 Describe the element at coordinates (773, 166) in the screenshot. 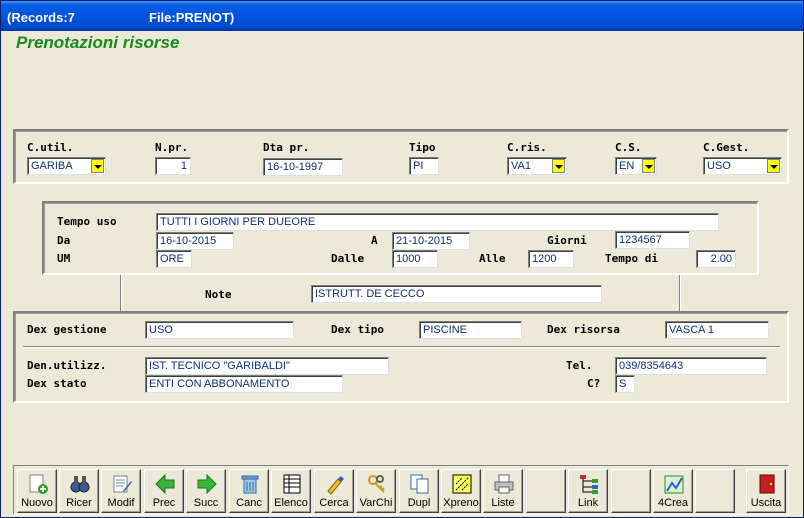

I see `c-gest-dropdown-icon` at that location.